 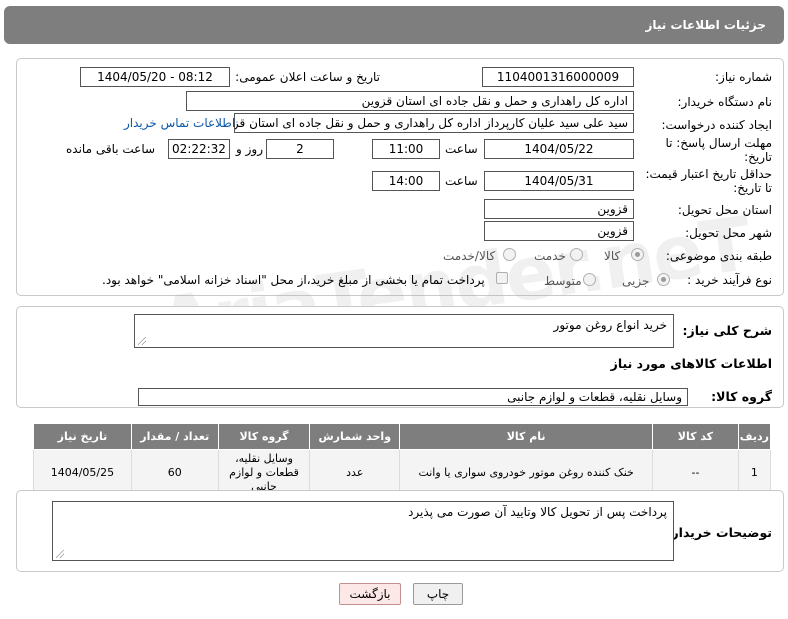 What do you see at coordinates (729, 280) in the screenshot?
I see `process-type-label: نوع فرآیند خرید :` at bounding box center [729, 280].